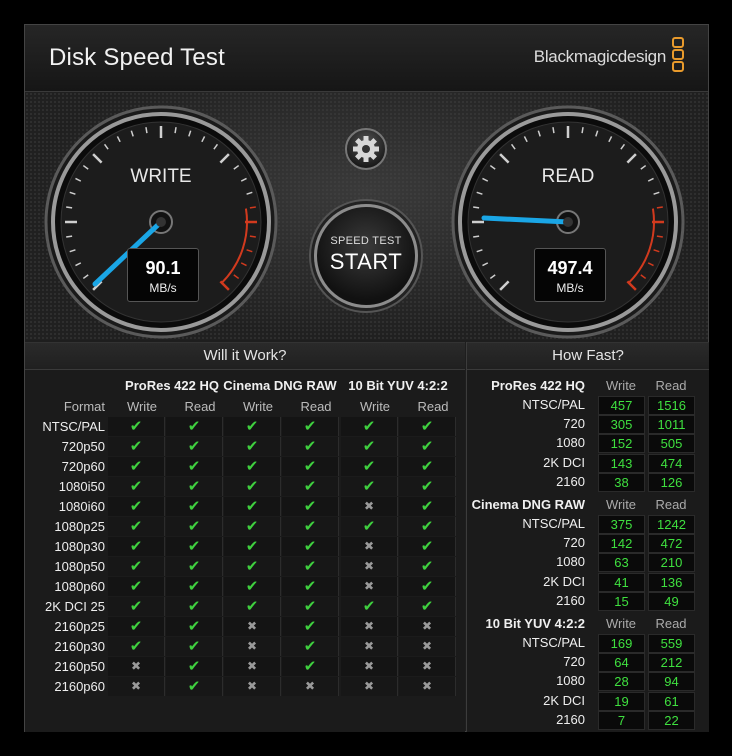 The image size is (732, 756). I want to click on format-label: 720p50, so click(83, 446).